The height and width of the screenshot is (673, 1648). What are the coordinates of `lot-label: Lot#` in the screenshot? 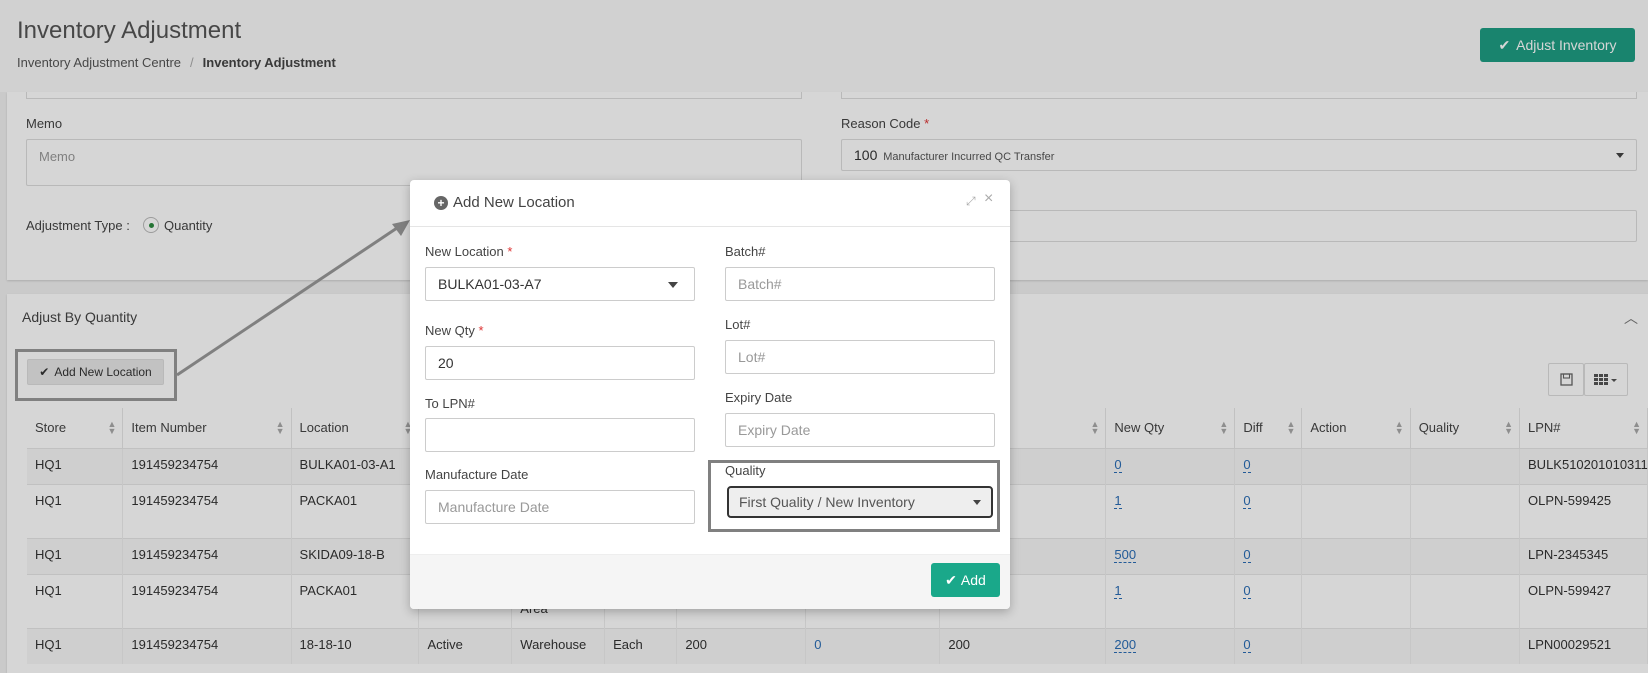 It's located at (738, 324).